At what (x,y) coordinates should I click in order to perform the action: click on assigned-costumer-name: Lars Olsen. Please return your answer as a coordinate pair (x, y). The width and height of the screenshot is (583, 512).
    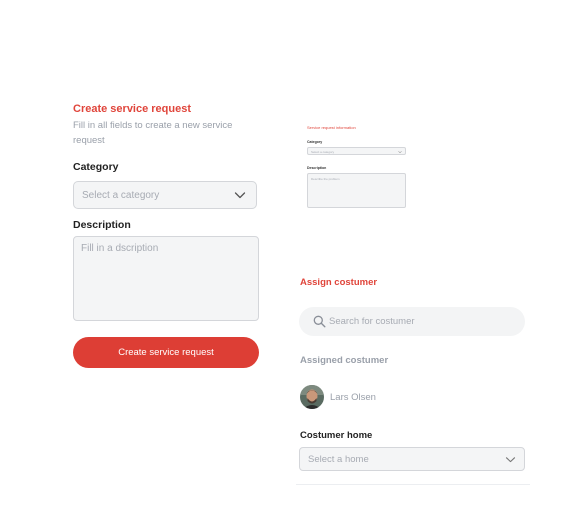
    Looking at the image, I should click on (353, 397).